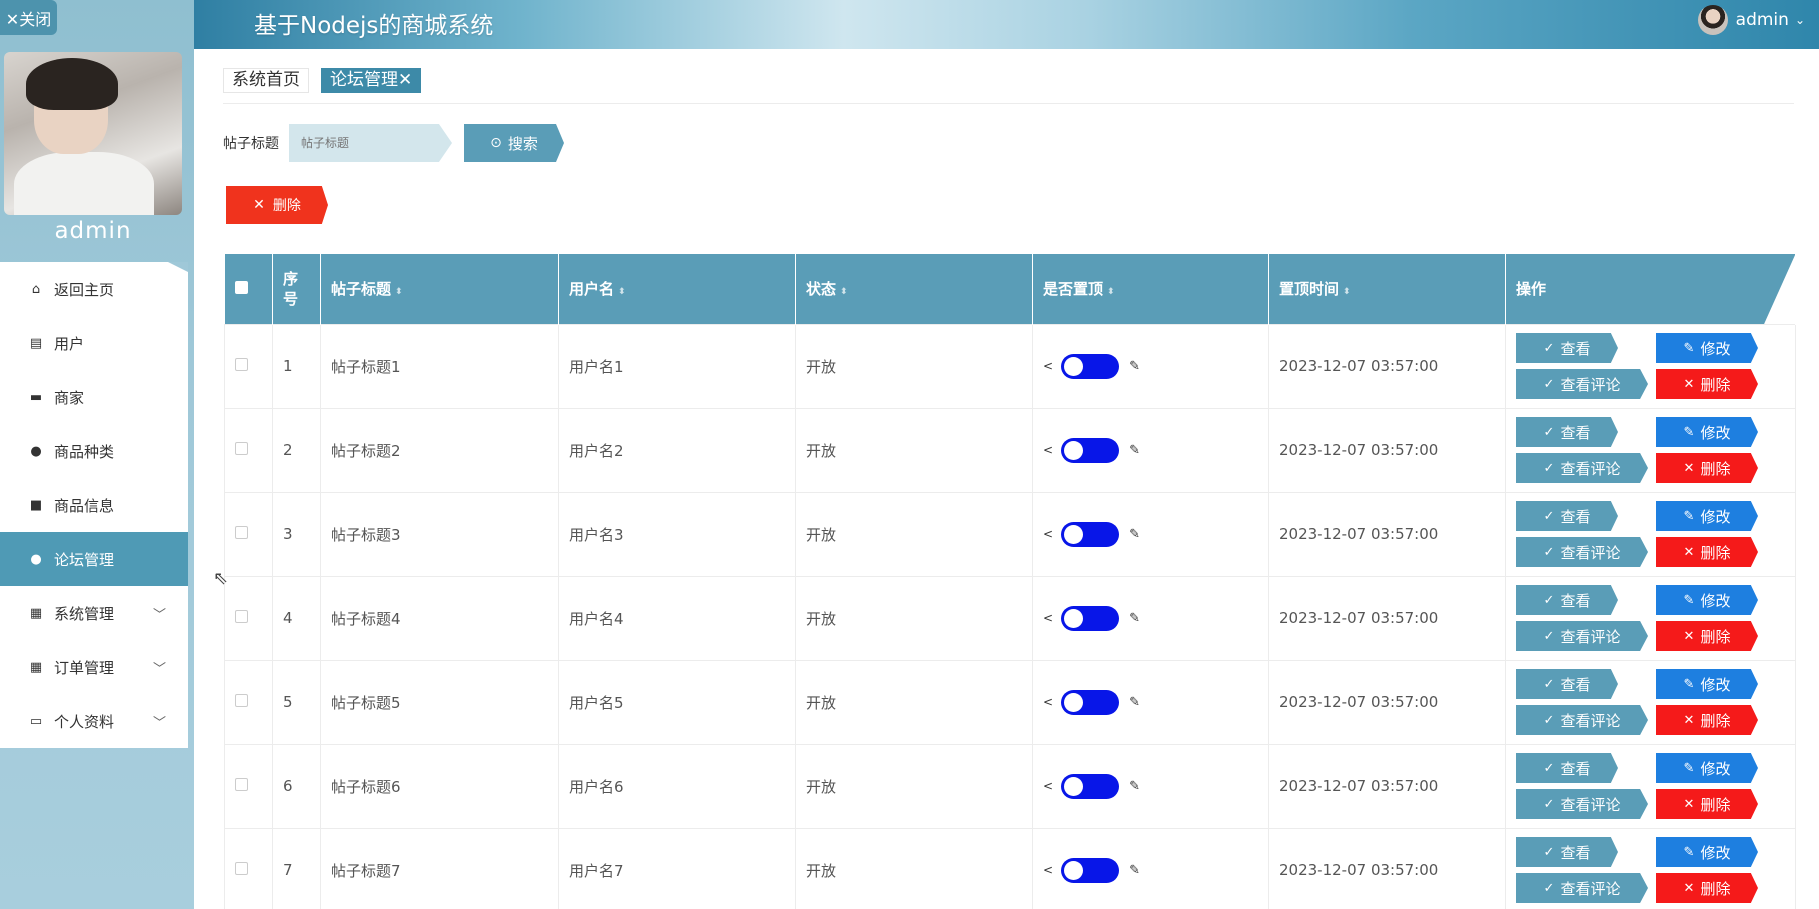 This screenshot has height=909, width=1819. Describe the element at coordinates (1712, 20) in the screenshot. I see `avatar` at that location.